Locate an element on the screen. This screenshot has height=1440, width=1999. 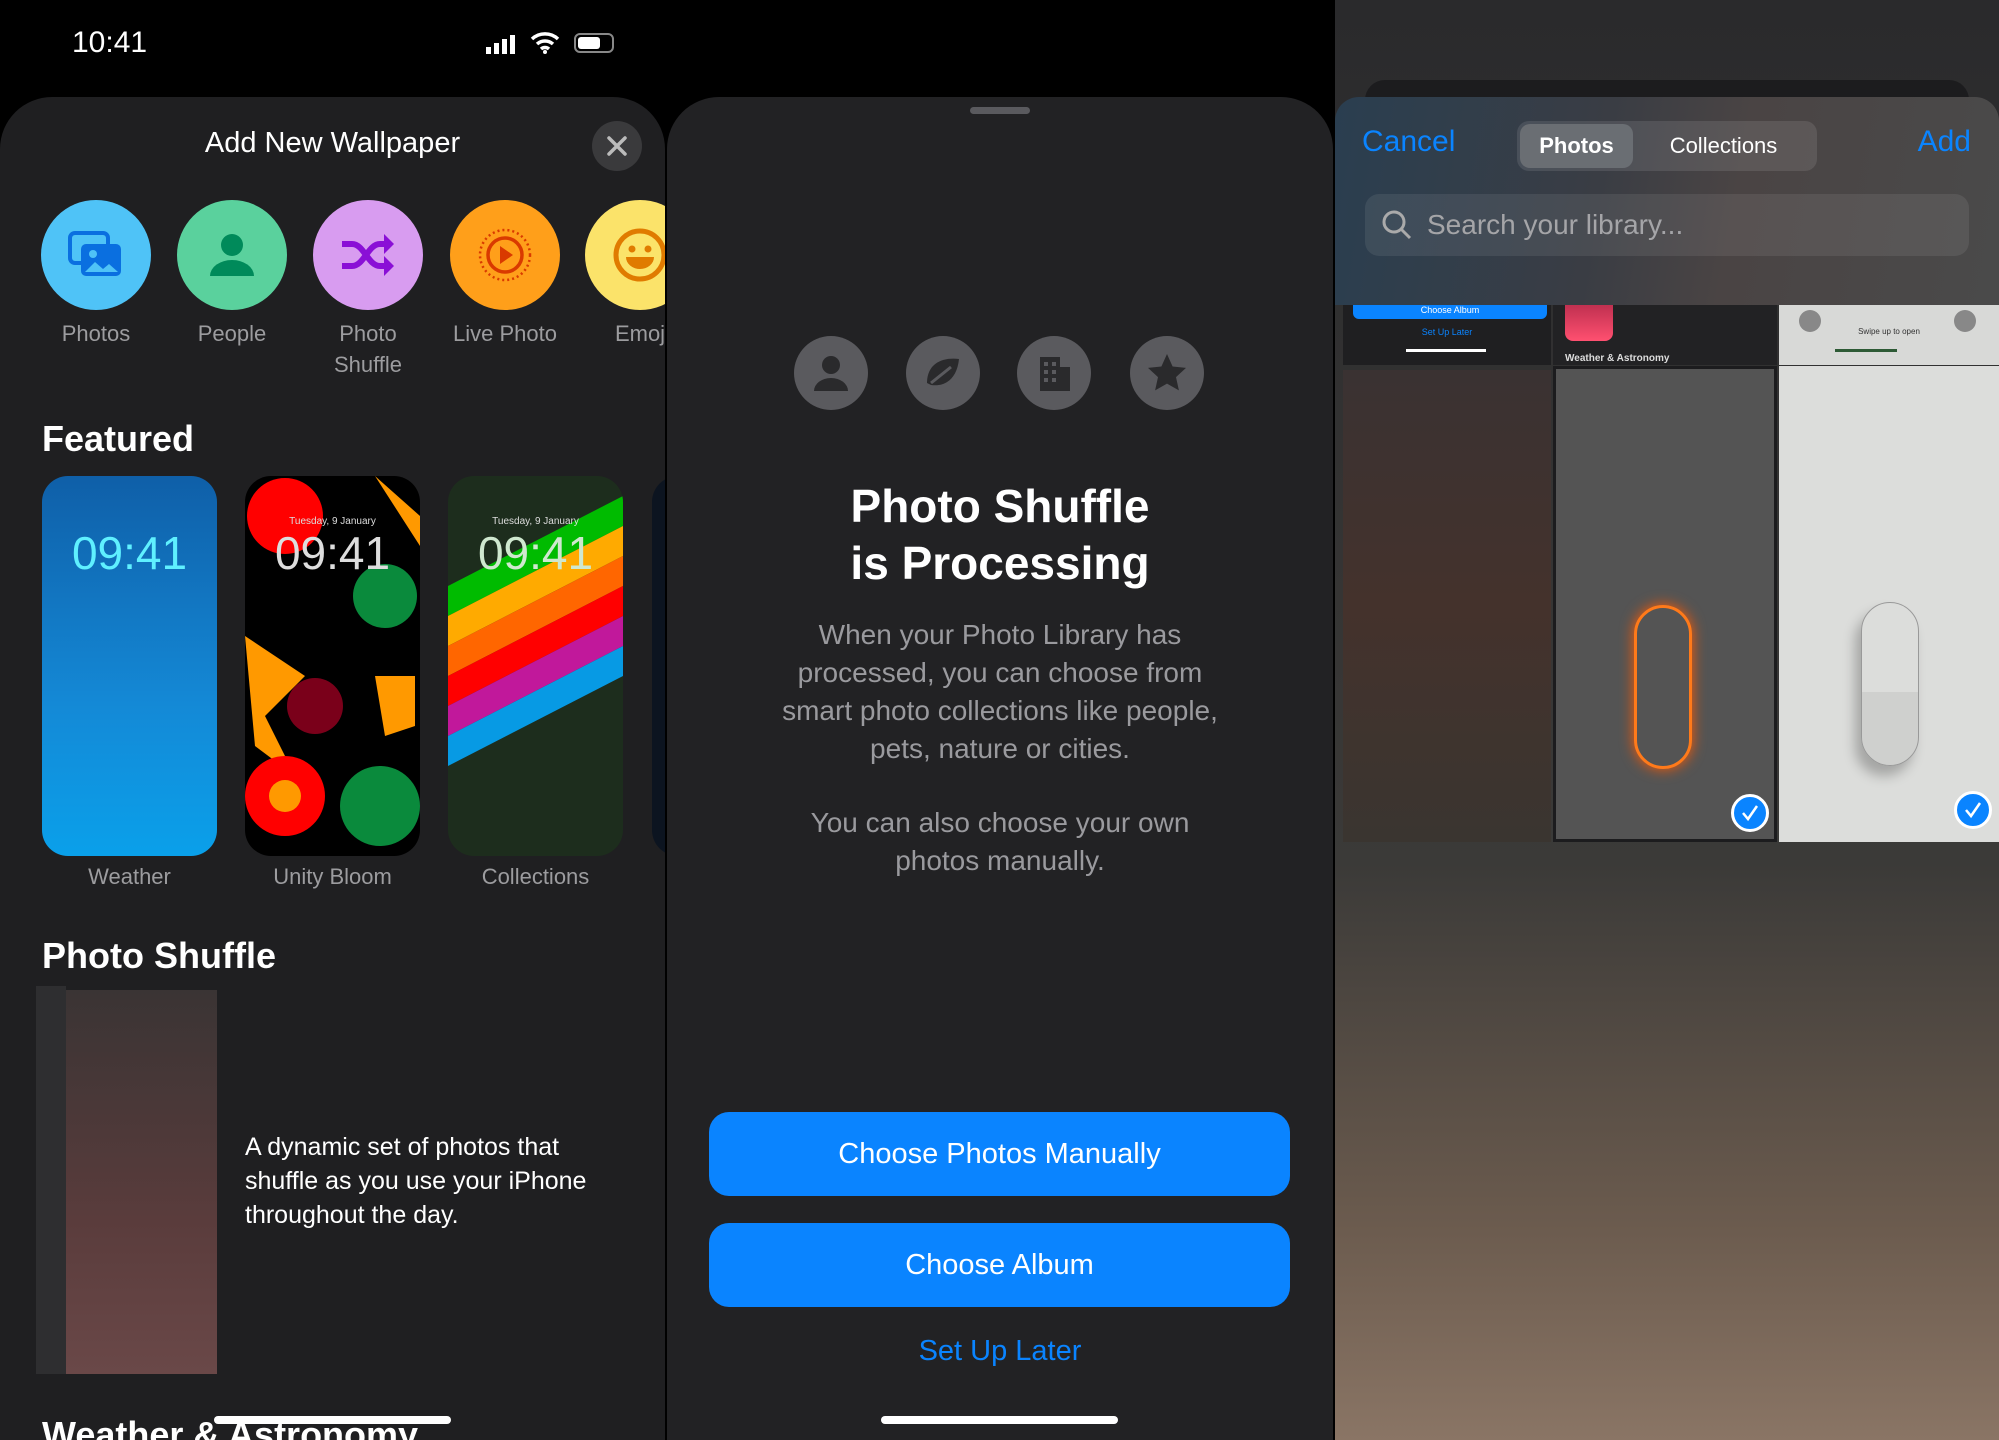
category-label: Emoj is located at coordinates (639, 333).